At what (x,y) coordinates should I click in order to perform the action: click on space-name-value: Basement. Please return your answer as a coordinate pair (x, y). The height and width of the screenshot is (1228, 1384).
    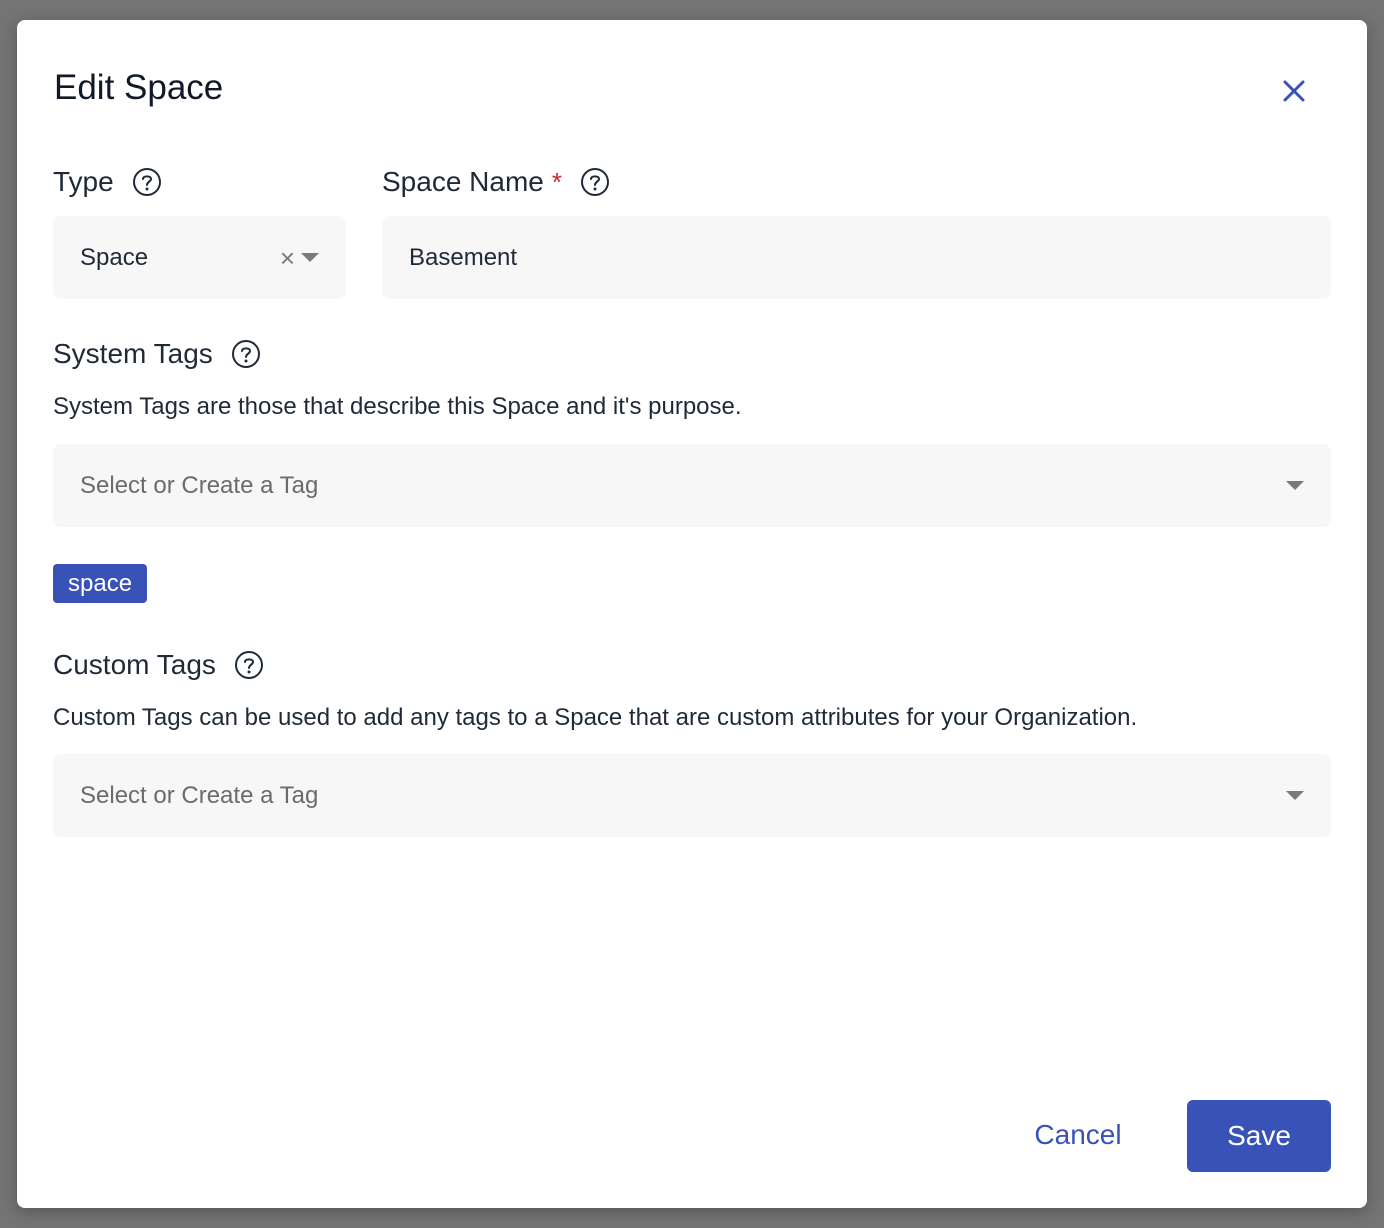
    Looking at the image, I should click on (463, 257).